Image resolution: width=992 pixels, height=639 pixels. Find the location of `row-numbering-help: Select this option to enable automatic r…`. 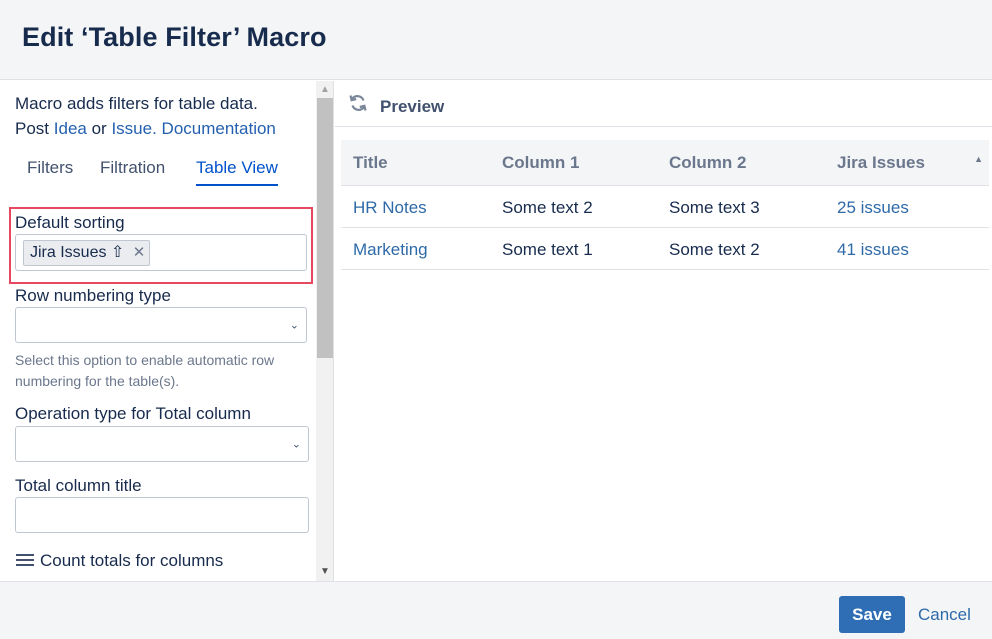

row-numbering-help: Select this option to enable automatic r… is located at coordinates (145, 370).